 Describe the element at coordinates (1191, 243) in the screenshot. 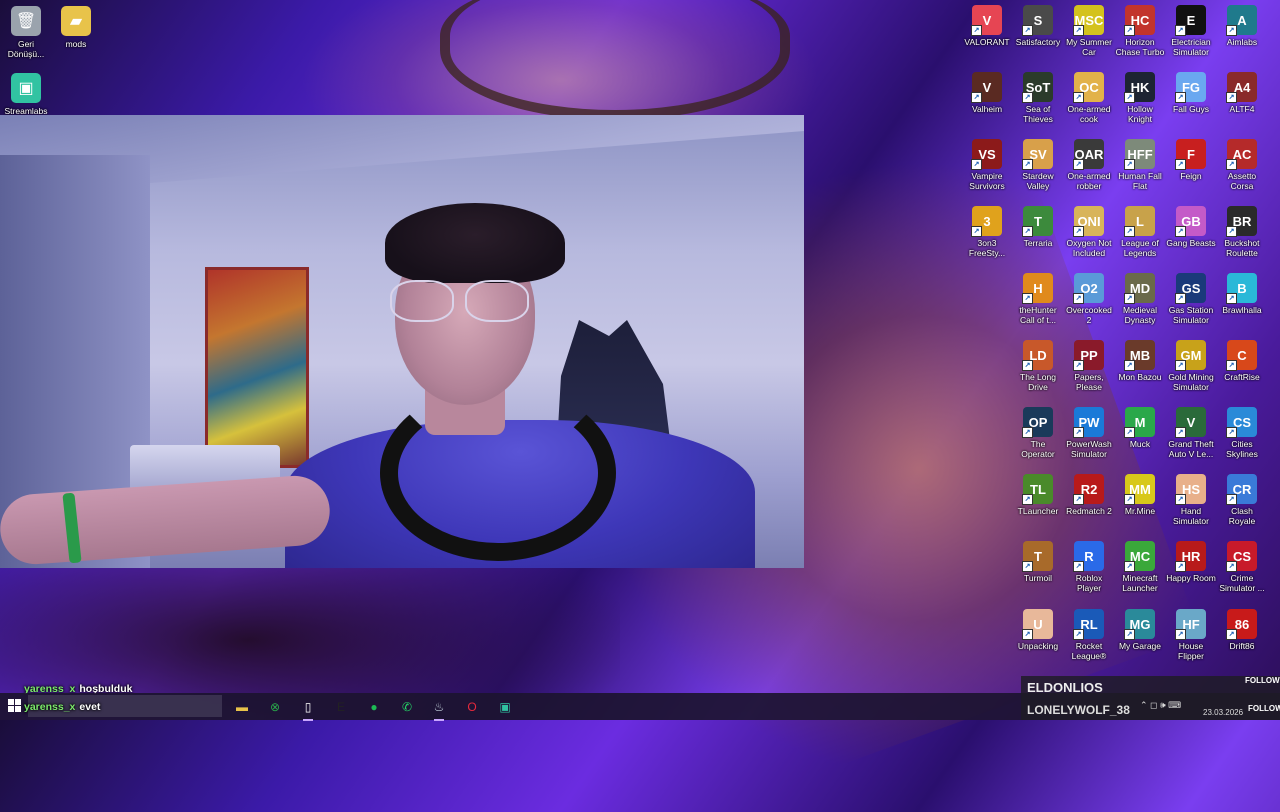

I see `desktop-shortcut-label: Gang Beasts` at that location.